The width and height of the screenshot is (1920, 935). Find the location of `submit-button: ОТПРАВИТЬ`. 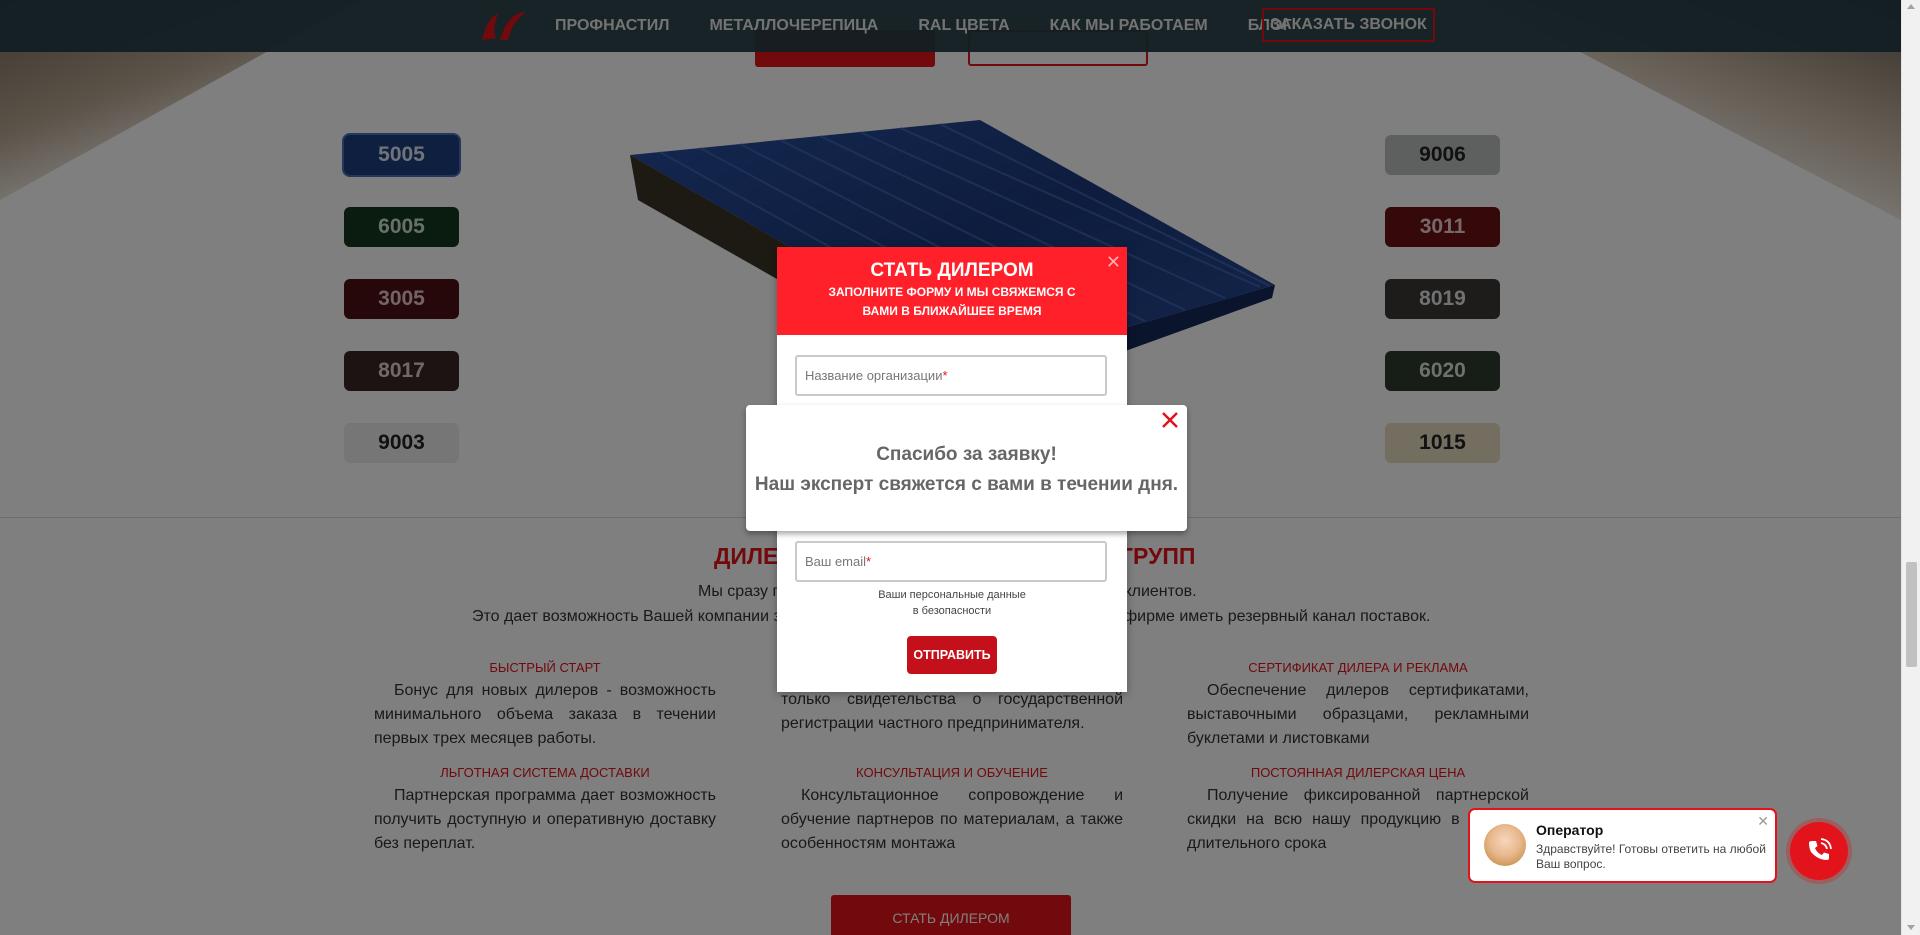

submit-button: ОТПРАВИТЬ is located at coordinates (952, 655).